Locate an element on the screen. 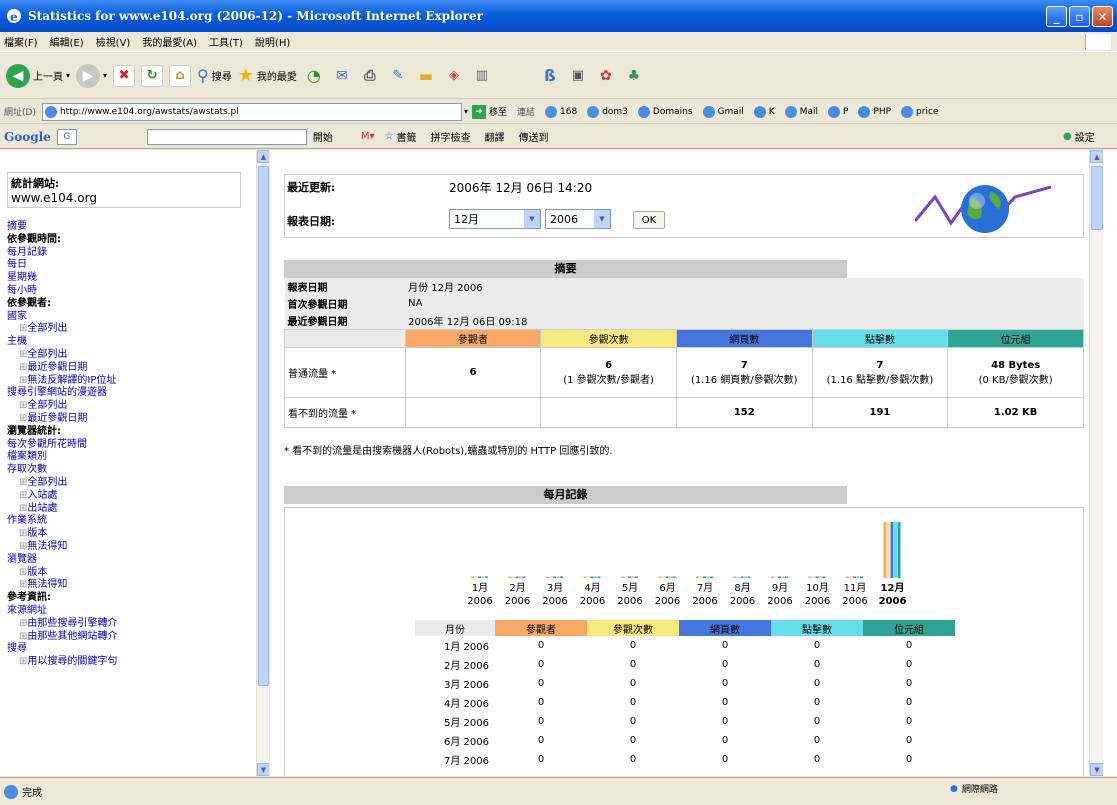 The height and width of the screenshot is (805, 1117). google-bookmarks: 書籤 is located at coordinates (406, 136).